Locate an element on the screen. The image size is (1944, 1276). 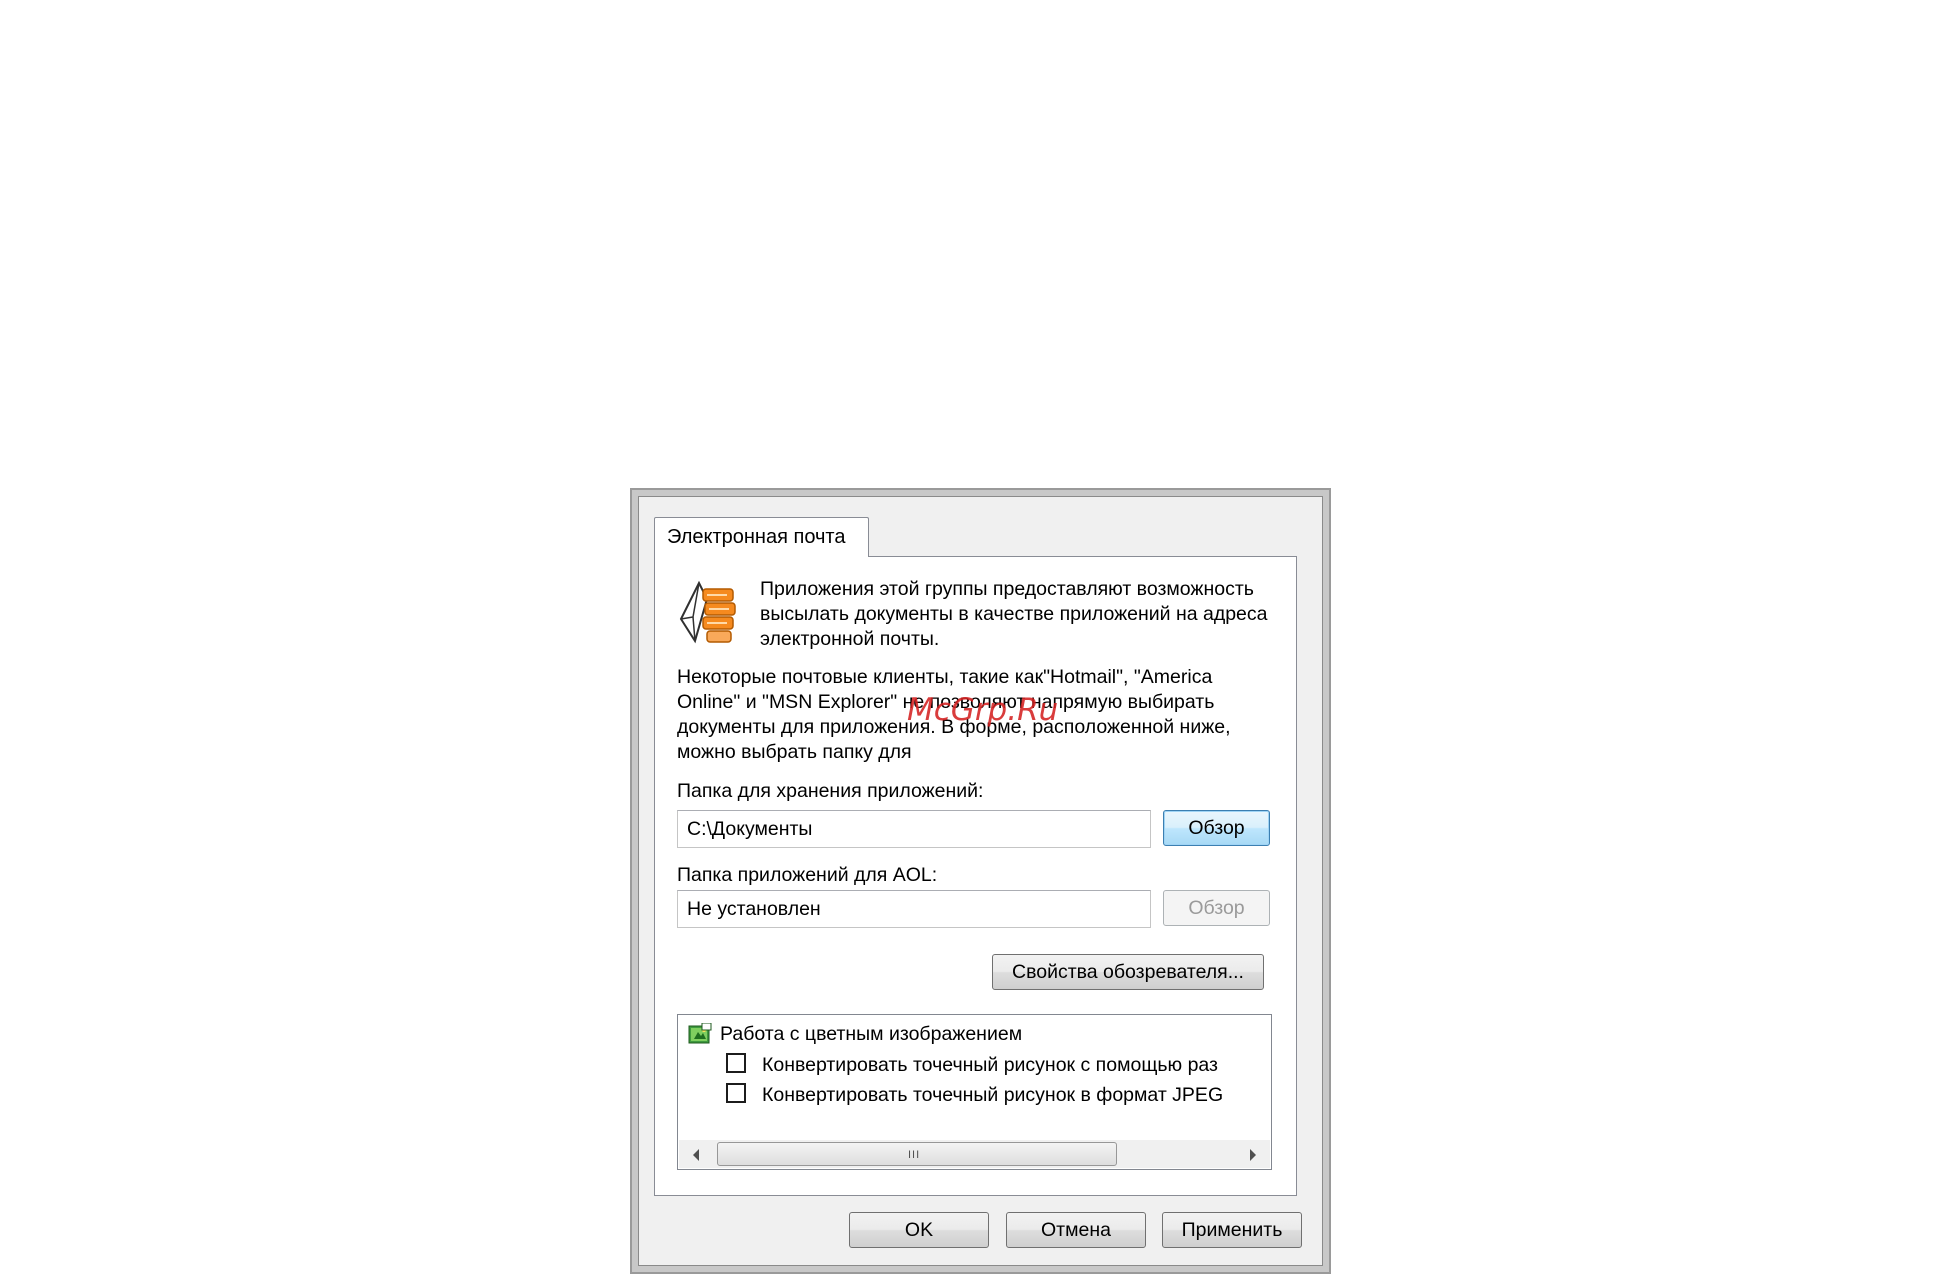
scroll-thumb: III is located at coordinates (917, 1154).